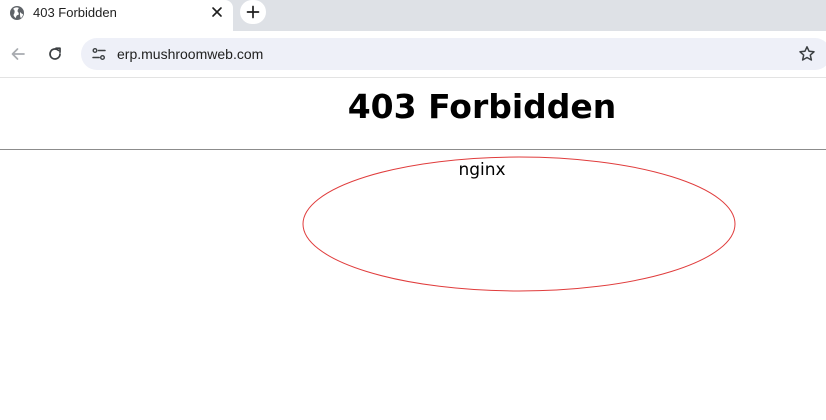  I want to click on reload-icon, so click(55, 54).